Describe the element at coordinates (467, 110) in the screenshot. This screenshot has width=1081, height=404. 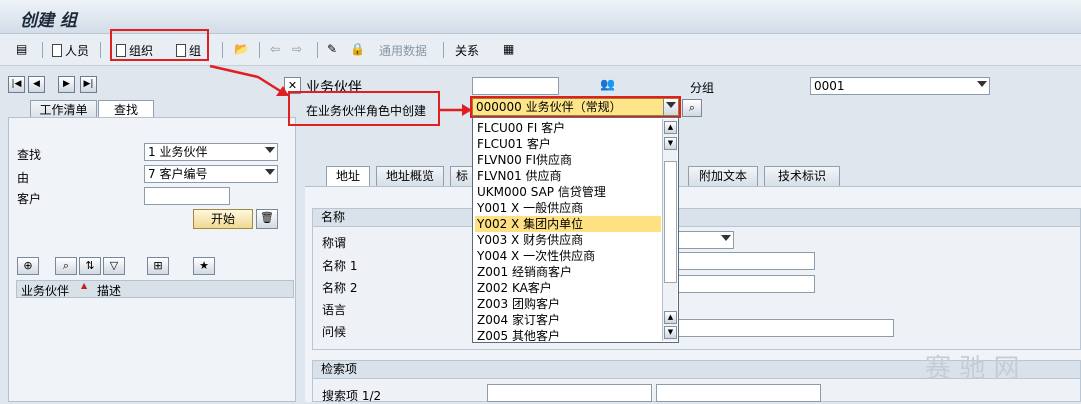
I see `arrow-head` at that location.